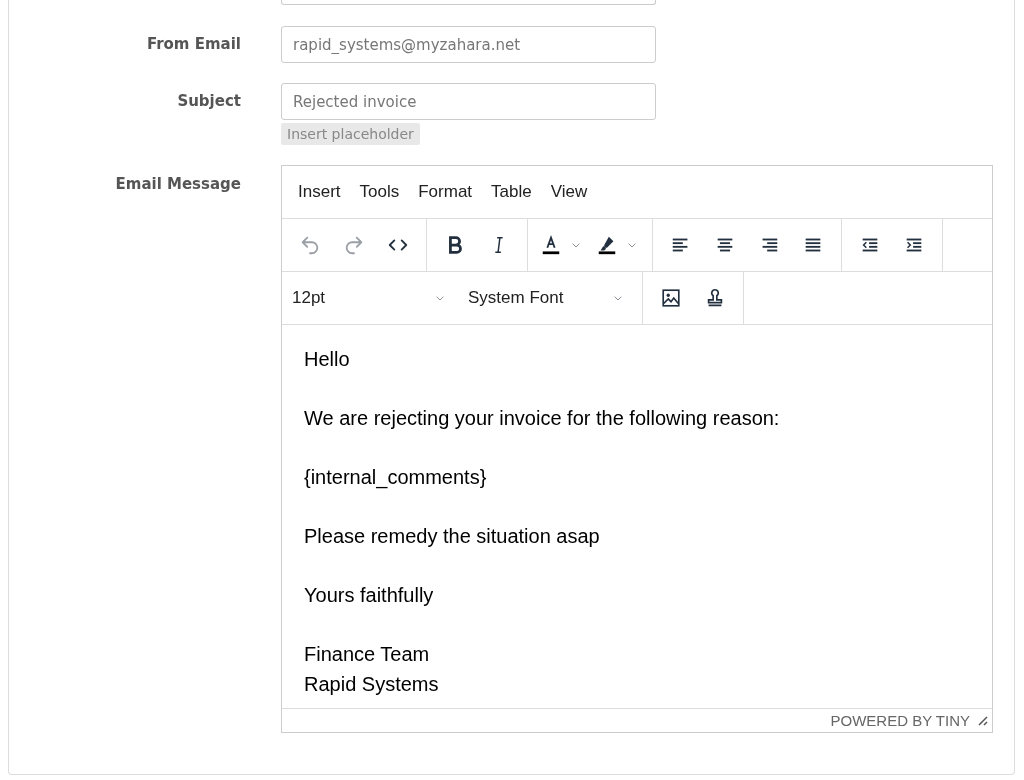  Describe the element at coordinates (178, 183) in the screenshot. I see `field-label: Email Message` at that location.